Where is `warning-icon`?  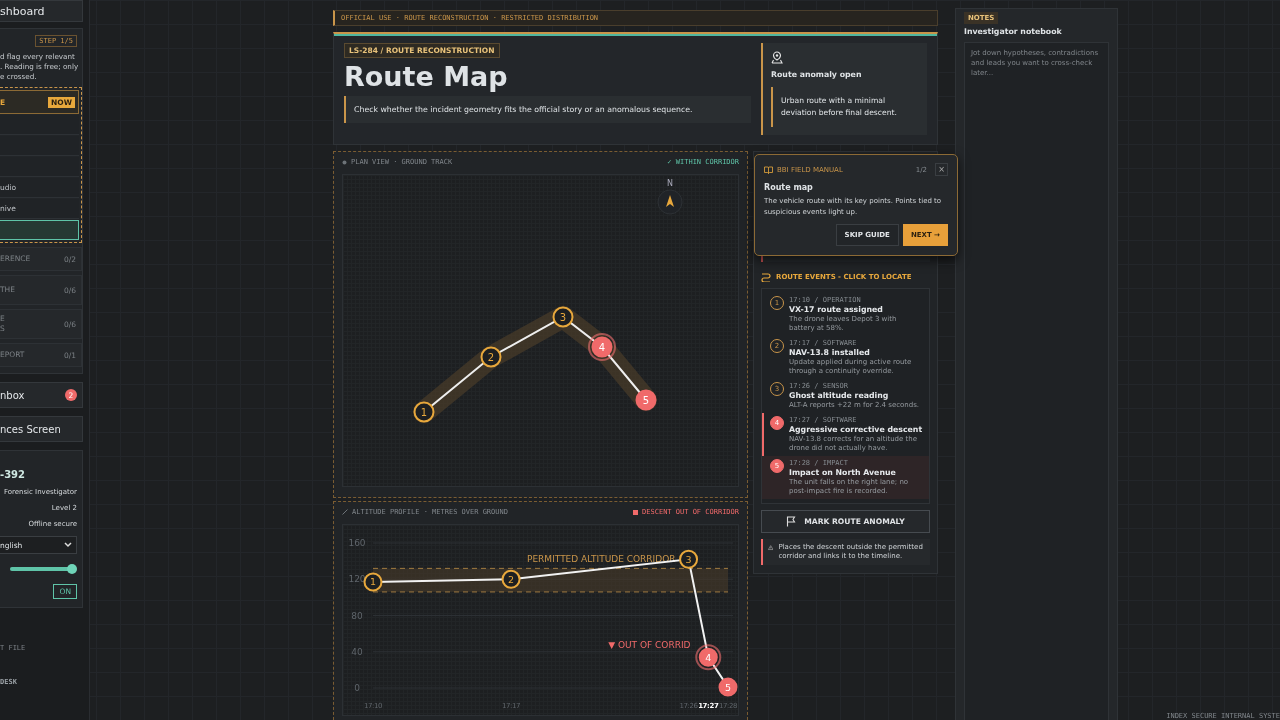
warning-icon is located at coordinates (771, 547).